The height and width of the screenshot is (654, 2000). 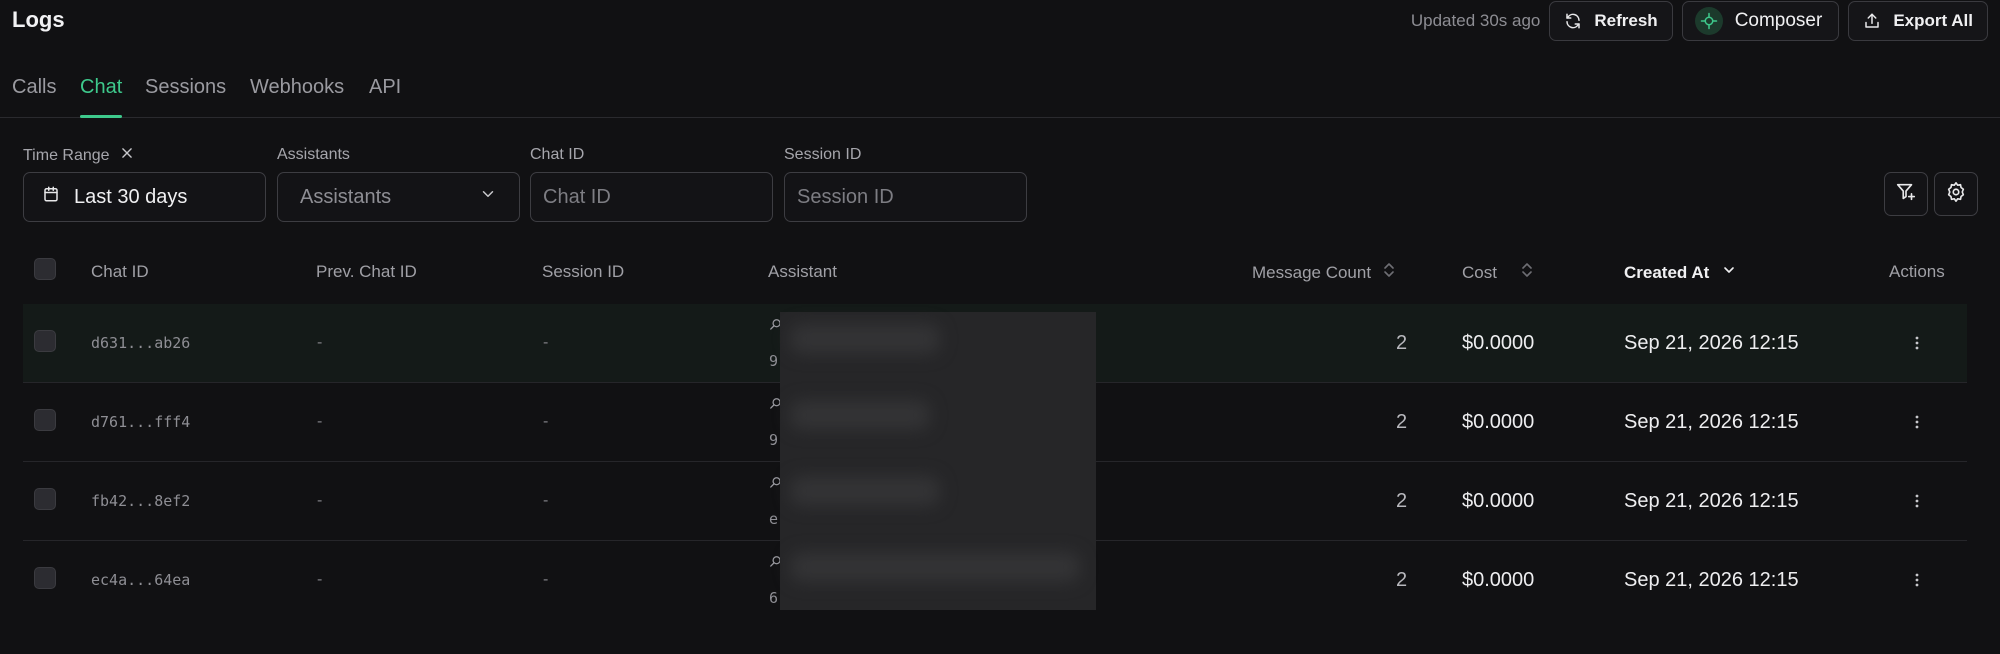 What do you see at coordinates (313, 154) in the screenshot?
I see `assistants-label: Assistants` at bounding box center [313, 154].